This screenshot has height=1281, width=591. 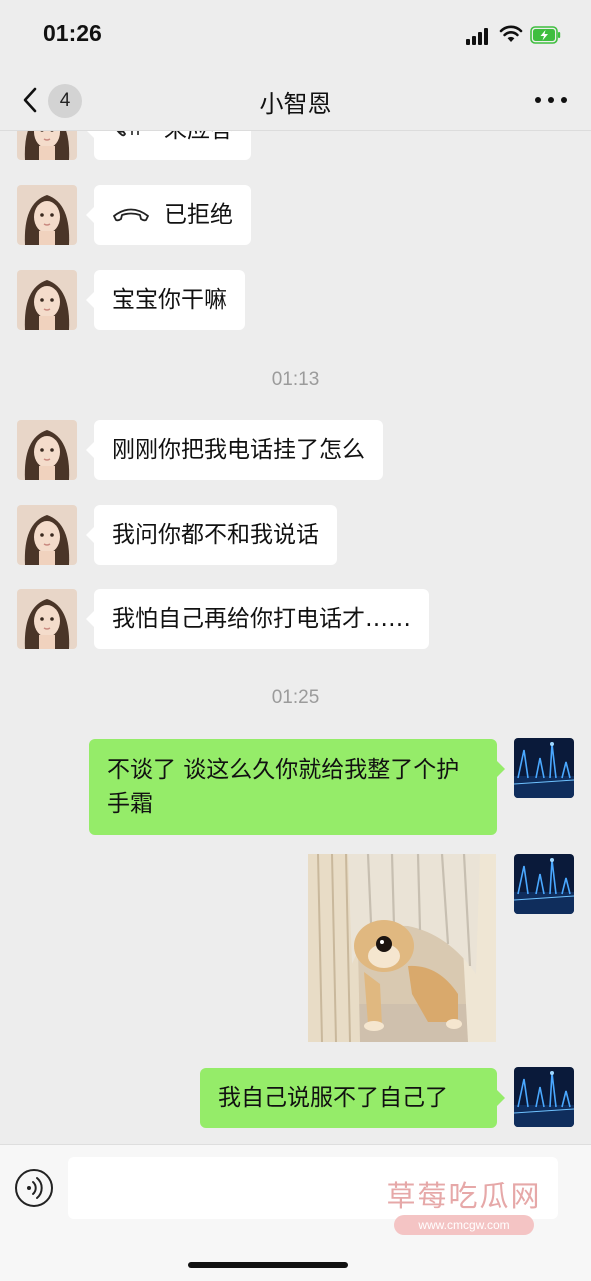 What do you see at coordinates (168, 145) in the screenshot?
I see `call-notice-bubble: 未应答` at bounding box center [168, 145].